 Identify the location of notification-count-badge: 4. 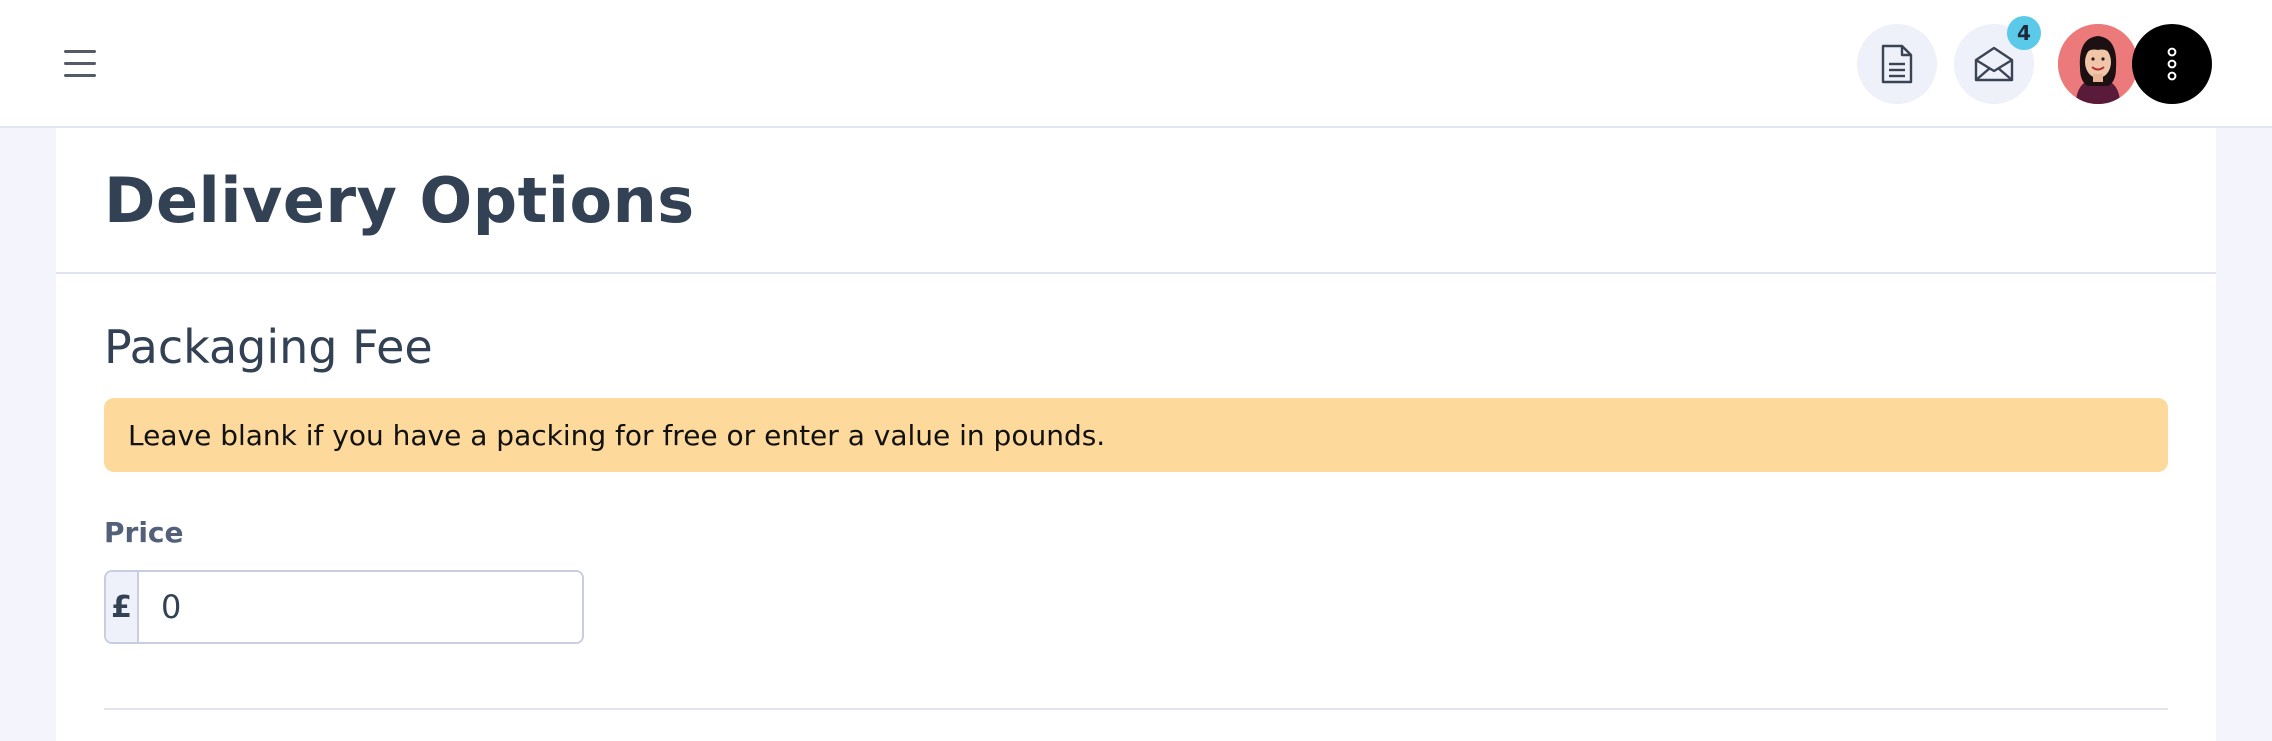
(2024, 33).